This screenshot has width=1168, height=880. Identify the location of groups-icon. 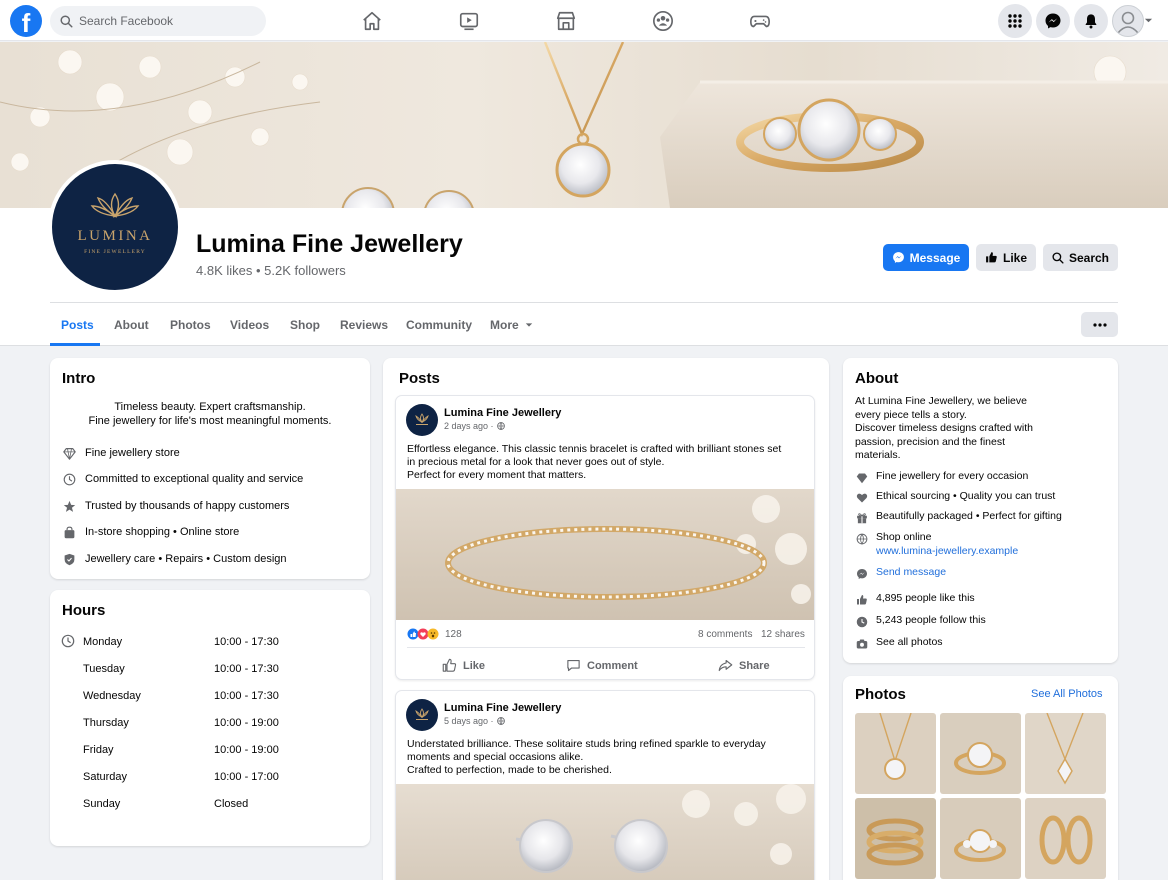
(663, 21).